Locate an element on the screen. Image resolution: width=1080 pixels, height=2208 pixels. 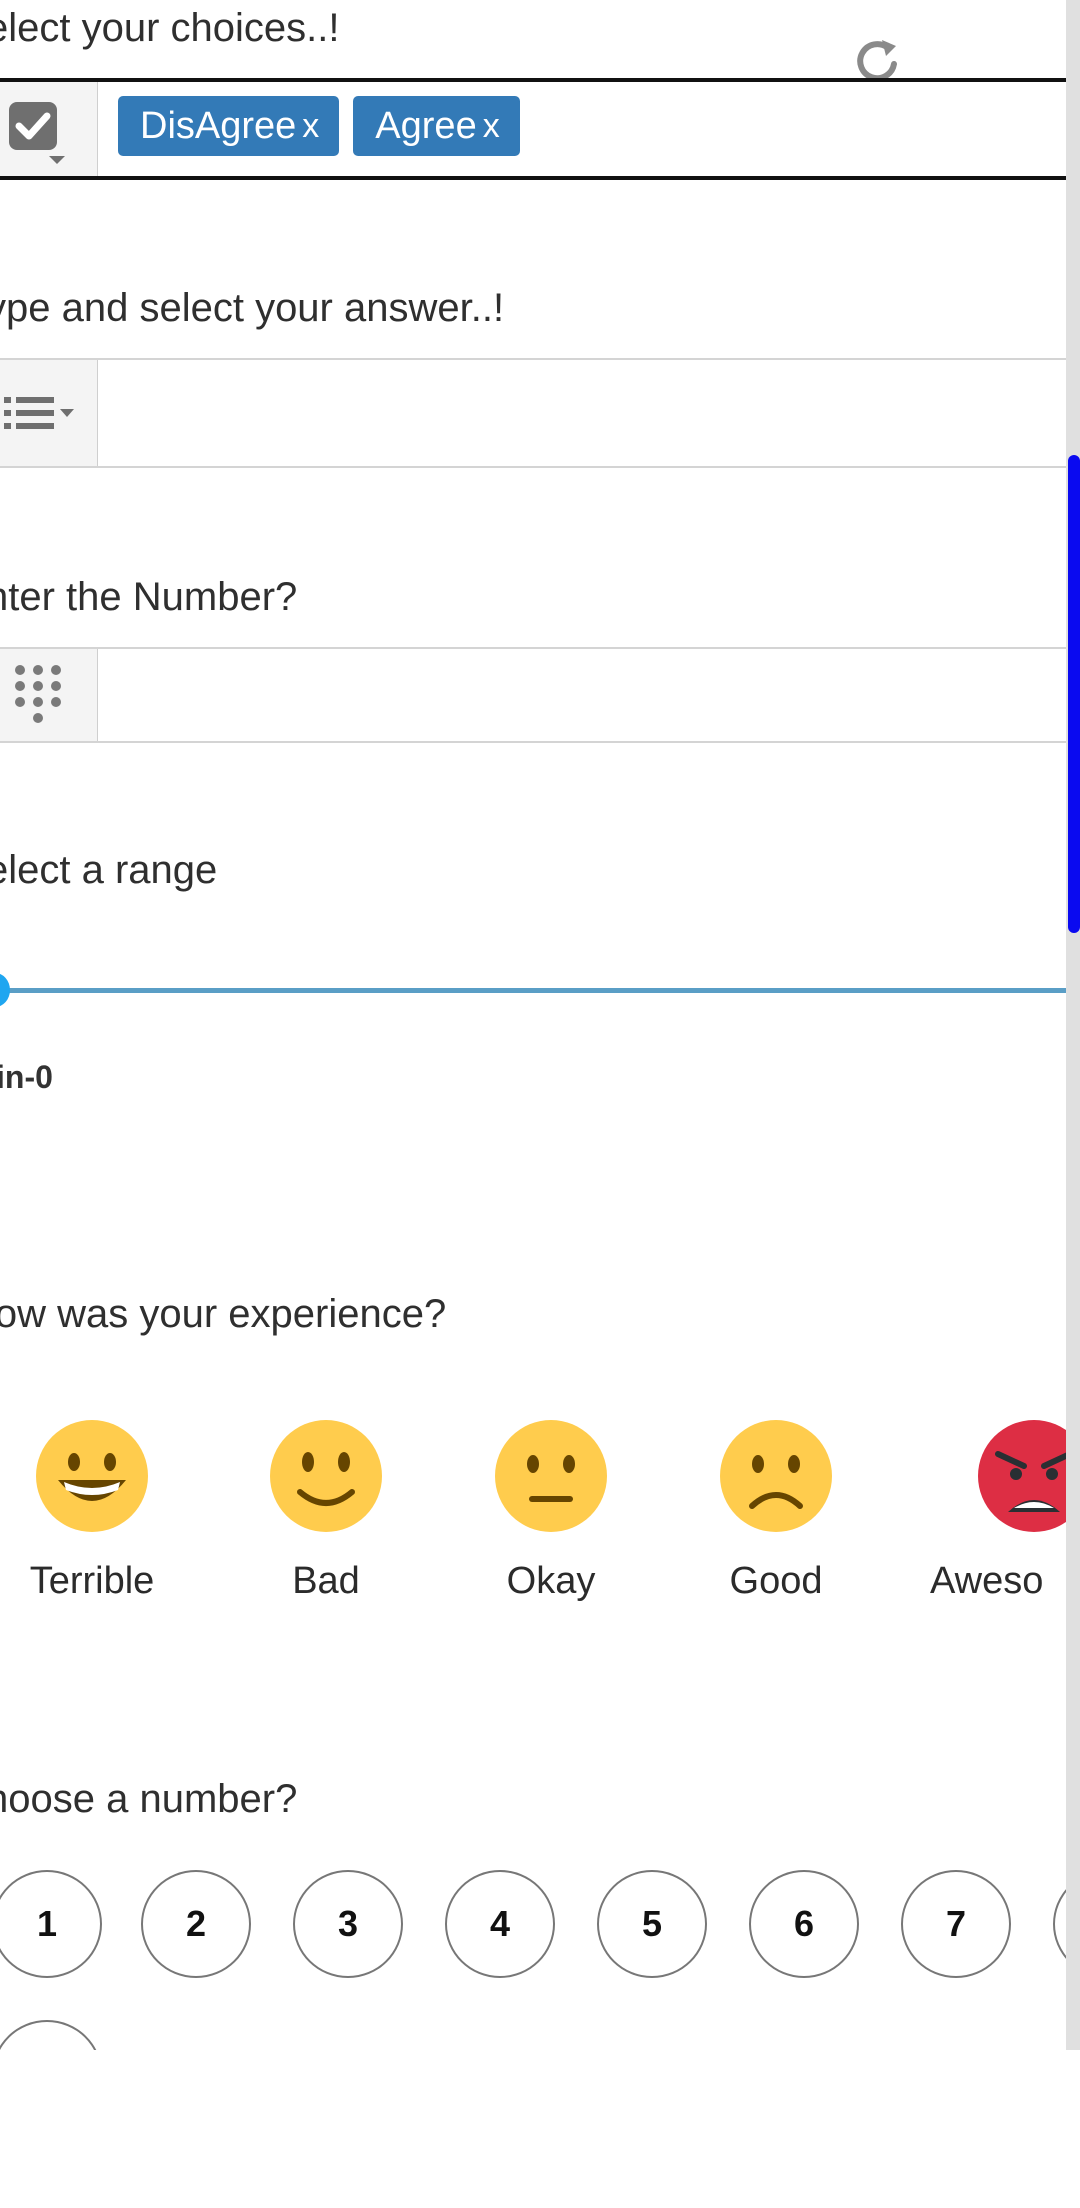
rating-option-good: Good is located at coordinates (776, 1510).